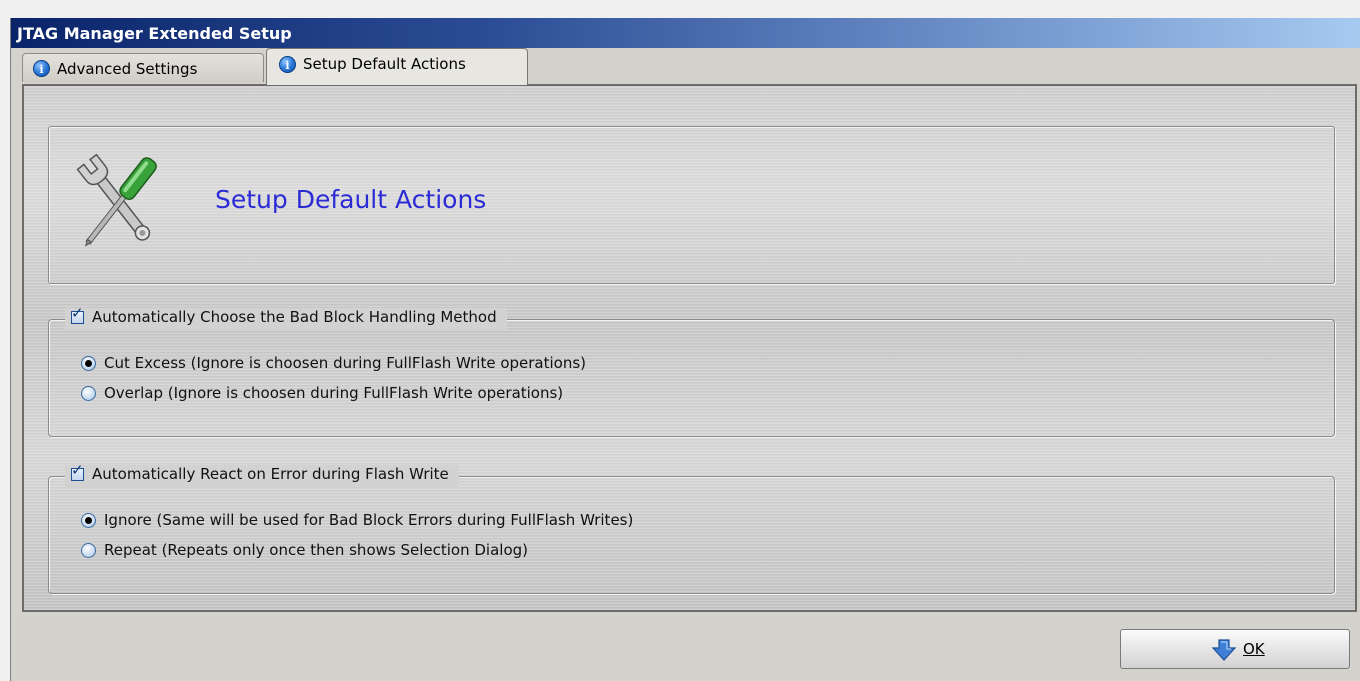 Image resolution: width=1360 pixels, height=681 pixels. What do you see at coordinates (384, 64) in the screenshot?
I see `tab-label: Setup Default Actions` at bounding box center [384, 64].